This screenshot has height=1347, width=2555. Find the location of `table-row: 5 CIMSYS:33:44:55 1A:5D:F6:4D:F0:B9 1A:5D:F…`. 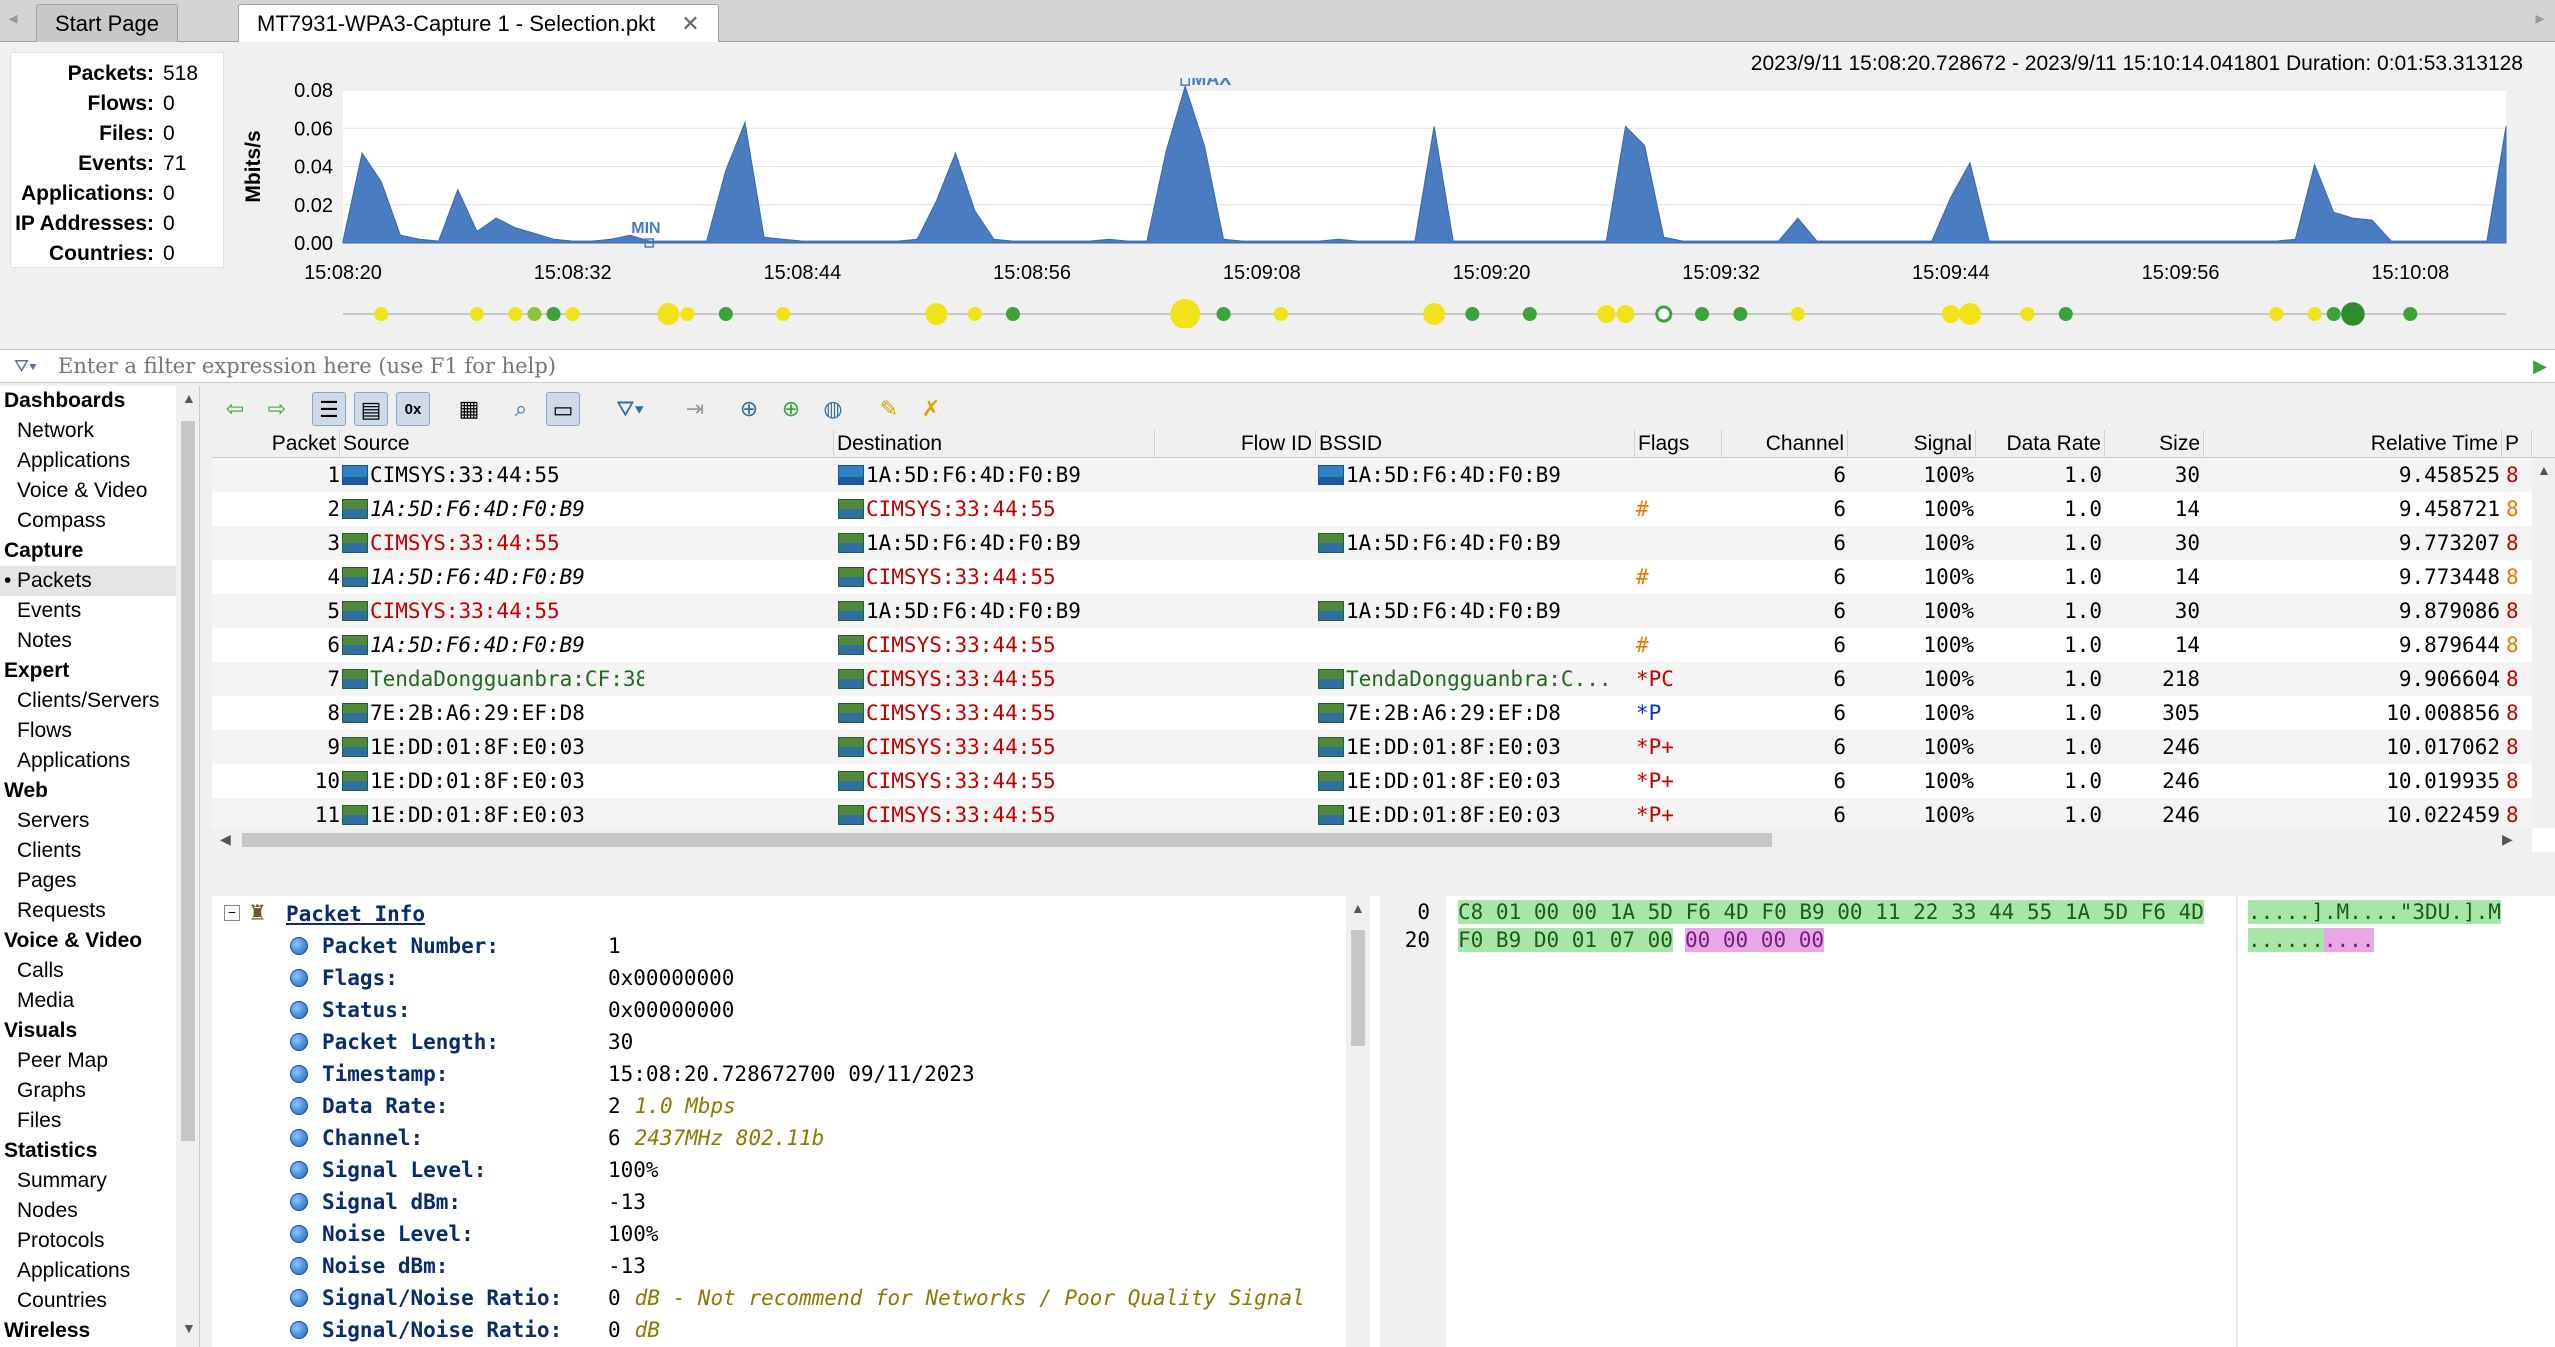

table-row: 5 CIMSYS:33:44:55 1A:5D:F6:4D:F0:B9 1A:5D:F… is located at coordinates (1372, 611).